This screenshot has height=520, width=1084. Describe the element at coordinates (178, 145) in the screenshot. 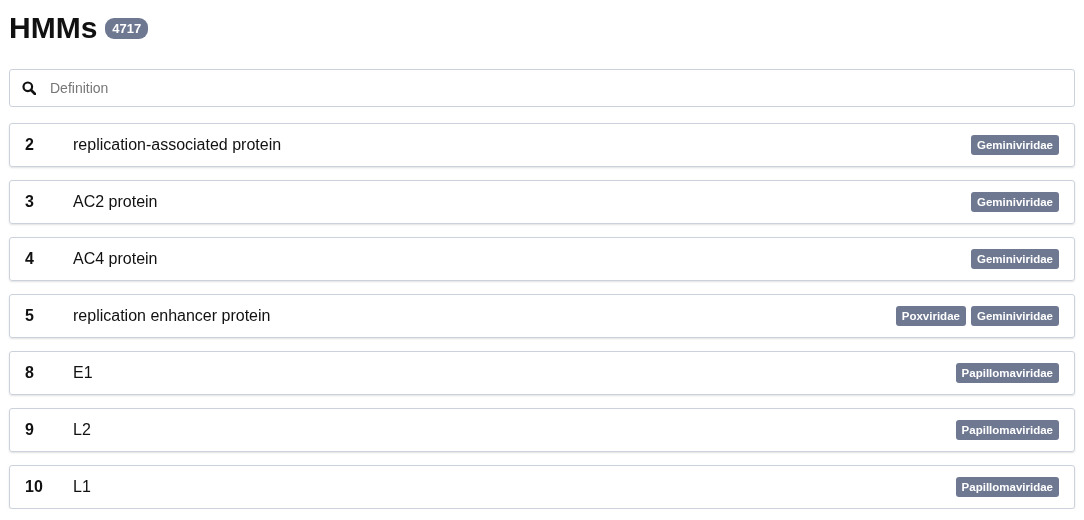

I see `hmm-definition: replication-associated protein` at that location.